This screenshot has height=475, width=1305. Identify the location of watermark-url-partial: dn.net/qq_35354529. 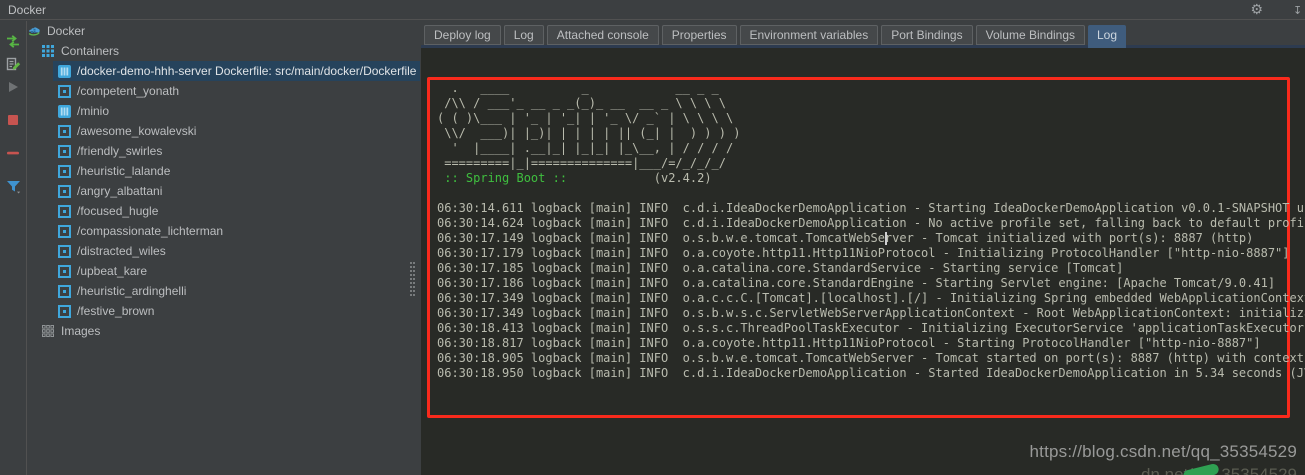
(1219, 470).